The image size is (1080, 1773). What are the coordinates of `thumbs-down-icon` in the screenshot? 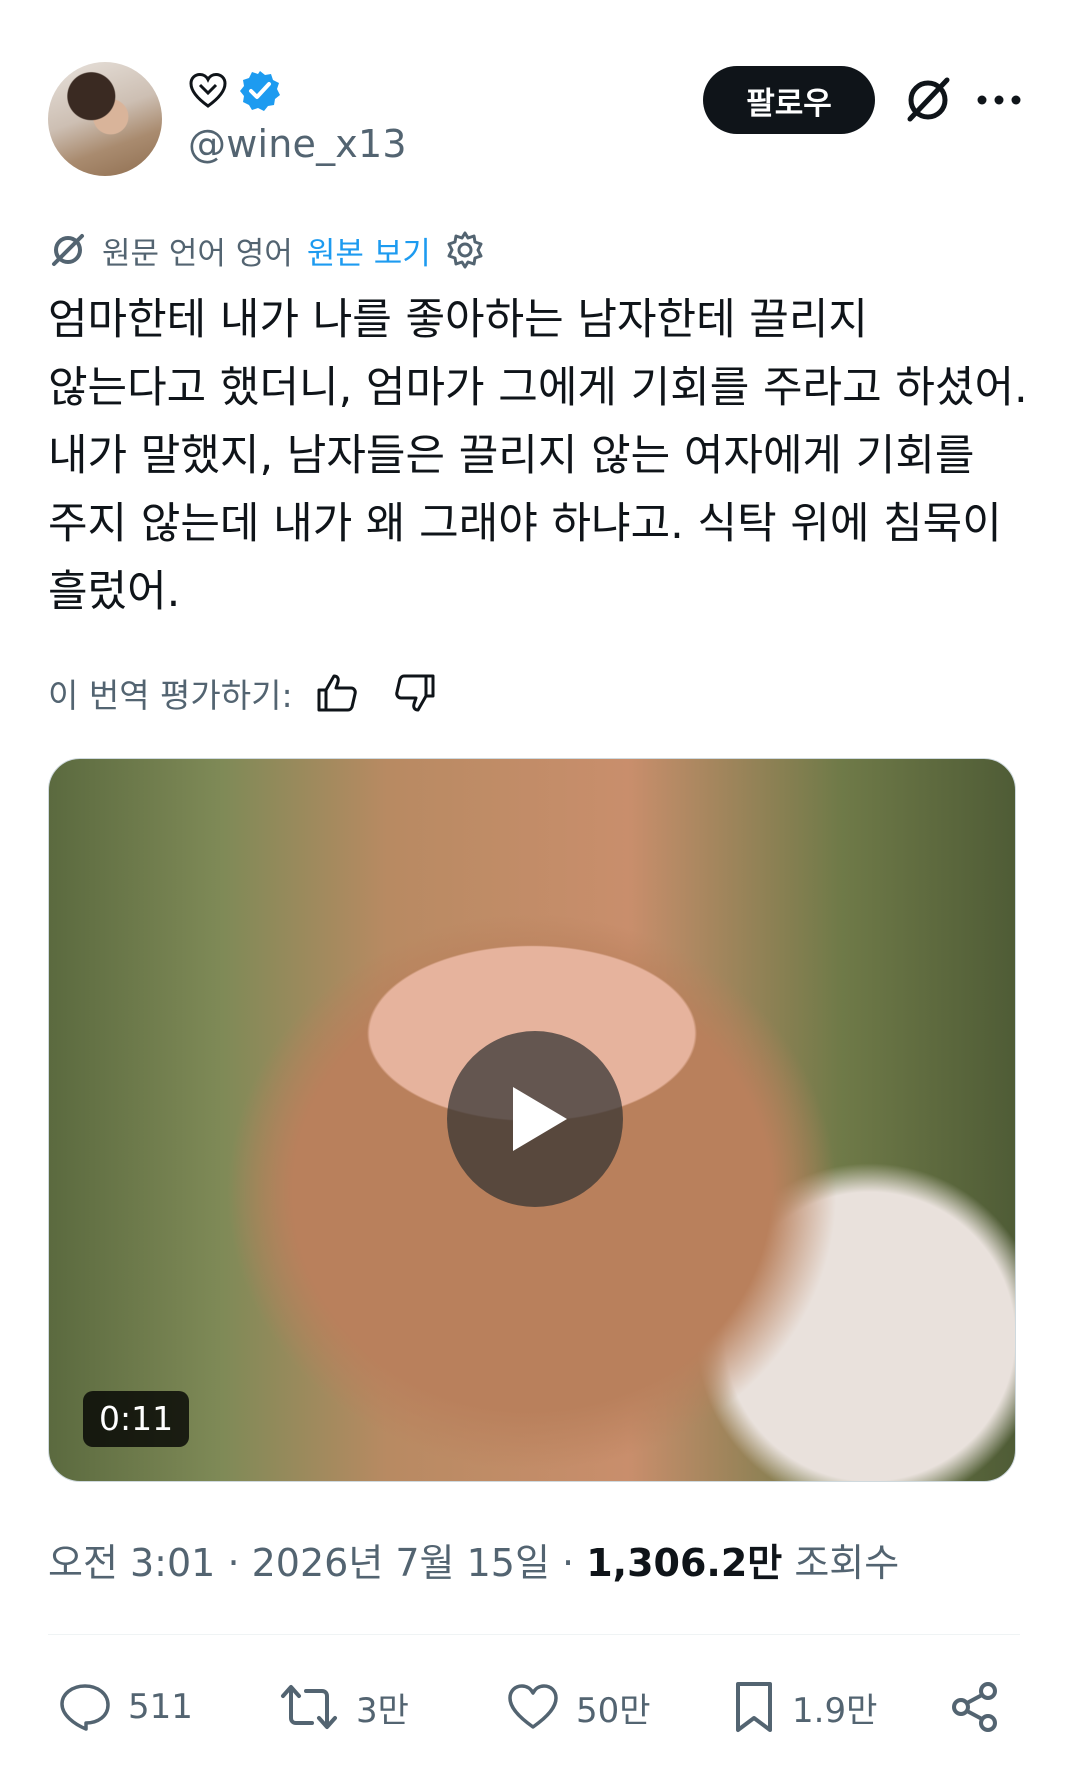 It's located at (414, 693).